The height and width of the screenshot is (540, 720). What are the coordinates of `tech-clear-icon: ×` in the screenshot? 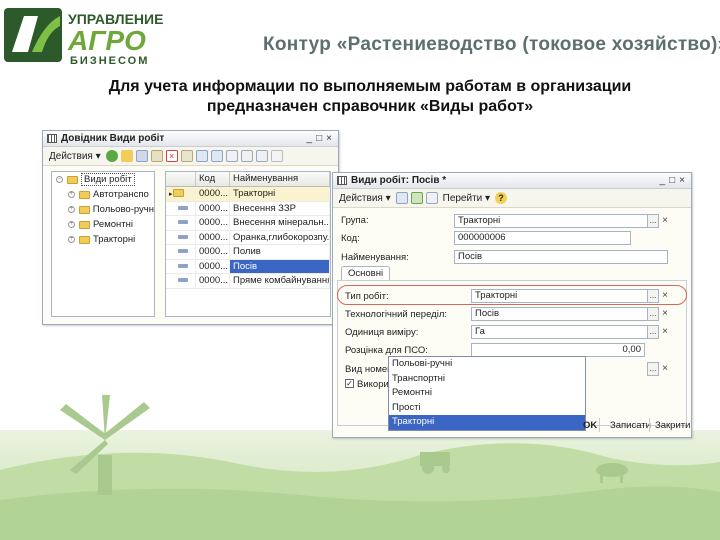 It's located at (665, 314).